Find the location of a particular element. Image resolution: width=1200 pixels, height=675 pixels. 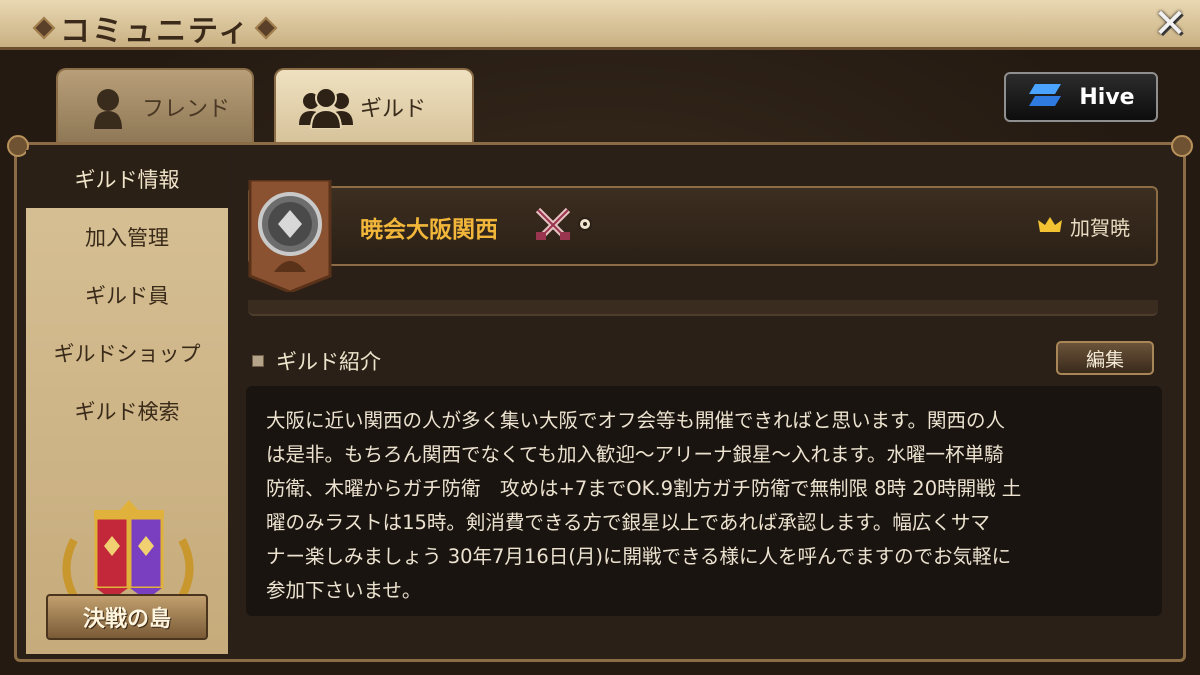

window-title-group: コミュニティ is located at coordinates (155, 28).